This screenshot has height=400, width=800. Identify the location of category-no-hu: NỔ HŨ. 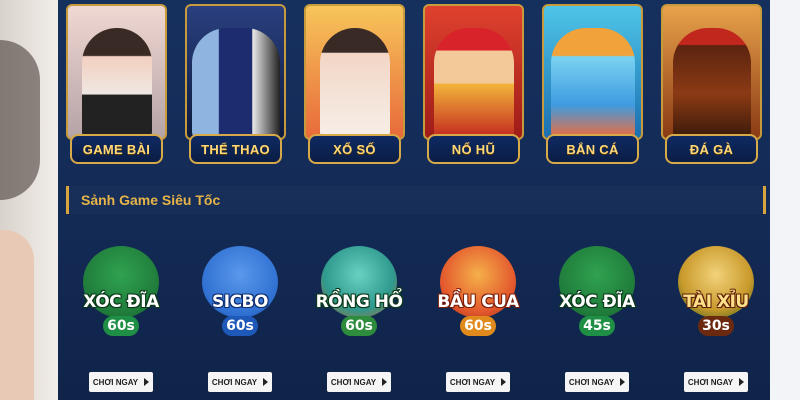
(473, 84).